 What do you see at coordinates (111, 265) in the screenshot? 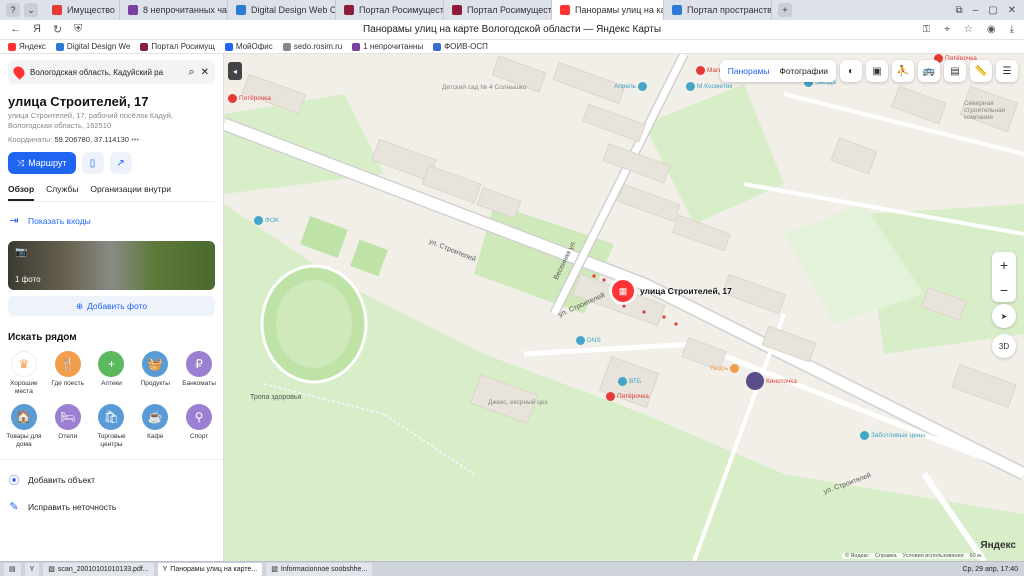
I see `place-photo: 📷 1 фото` at bounding box center [111, 265].